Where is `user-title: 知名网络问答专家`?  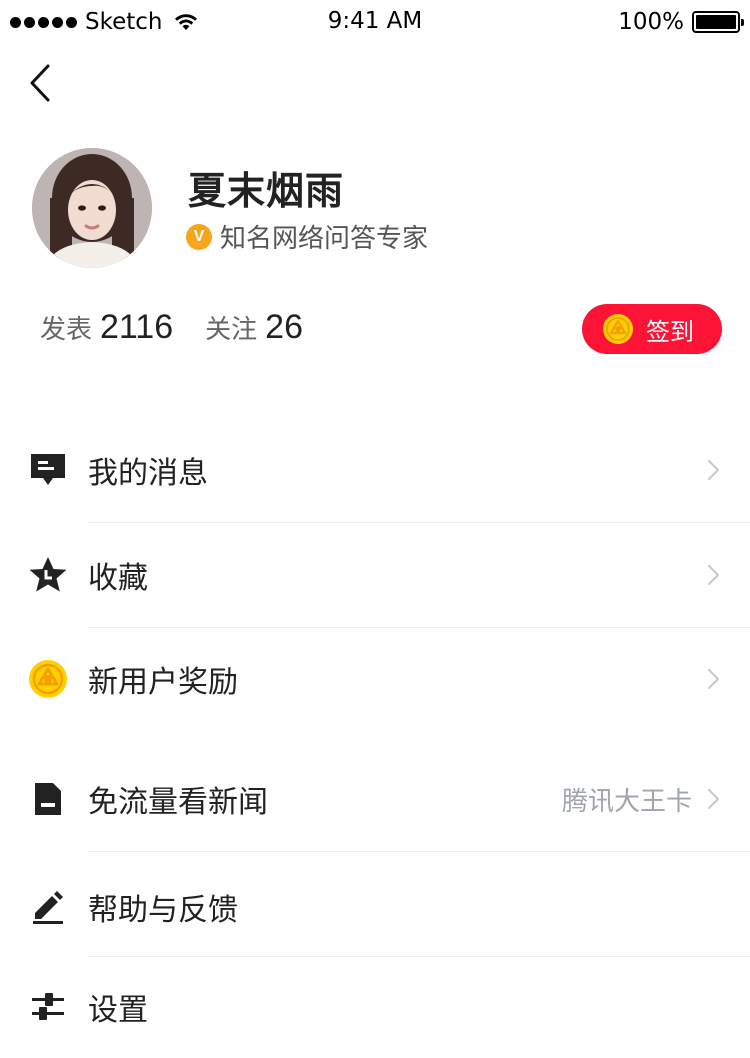
user-title: 知名网络问答专家 is located at coordinates (324, 239).